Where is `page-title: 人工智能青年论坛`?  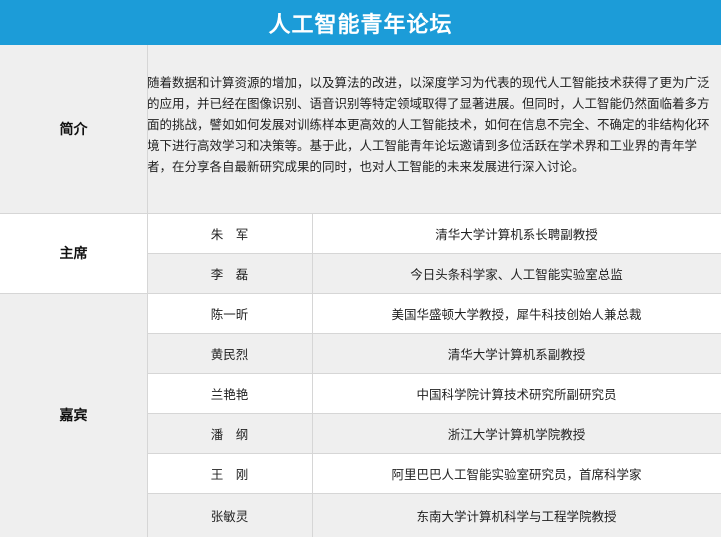 page-title: 人工智能青年论坛 is located at coordinates (360, 22).